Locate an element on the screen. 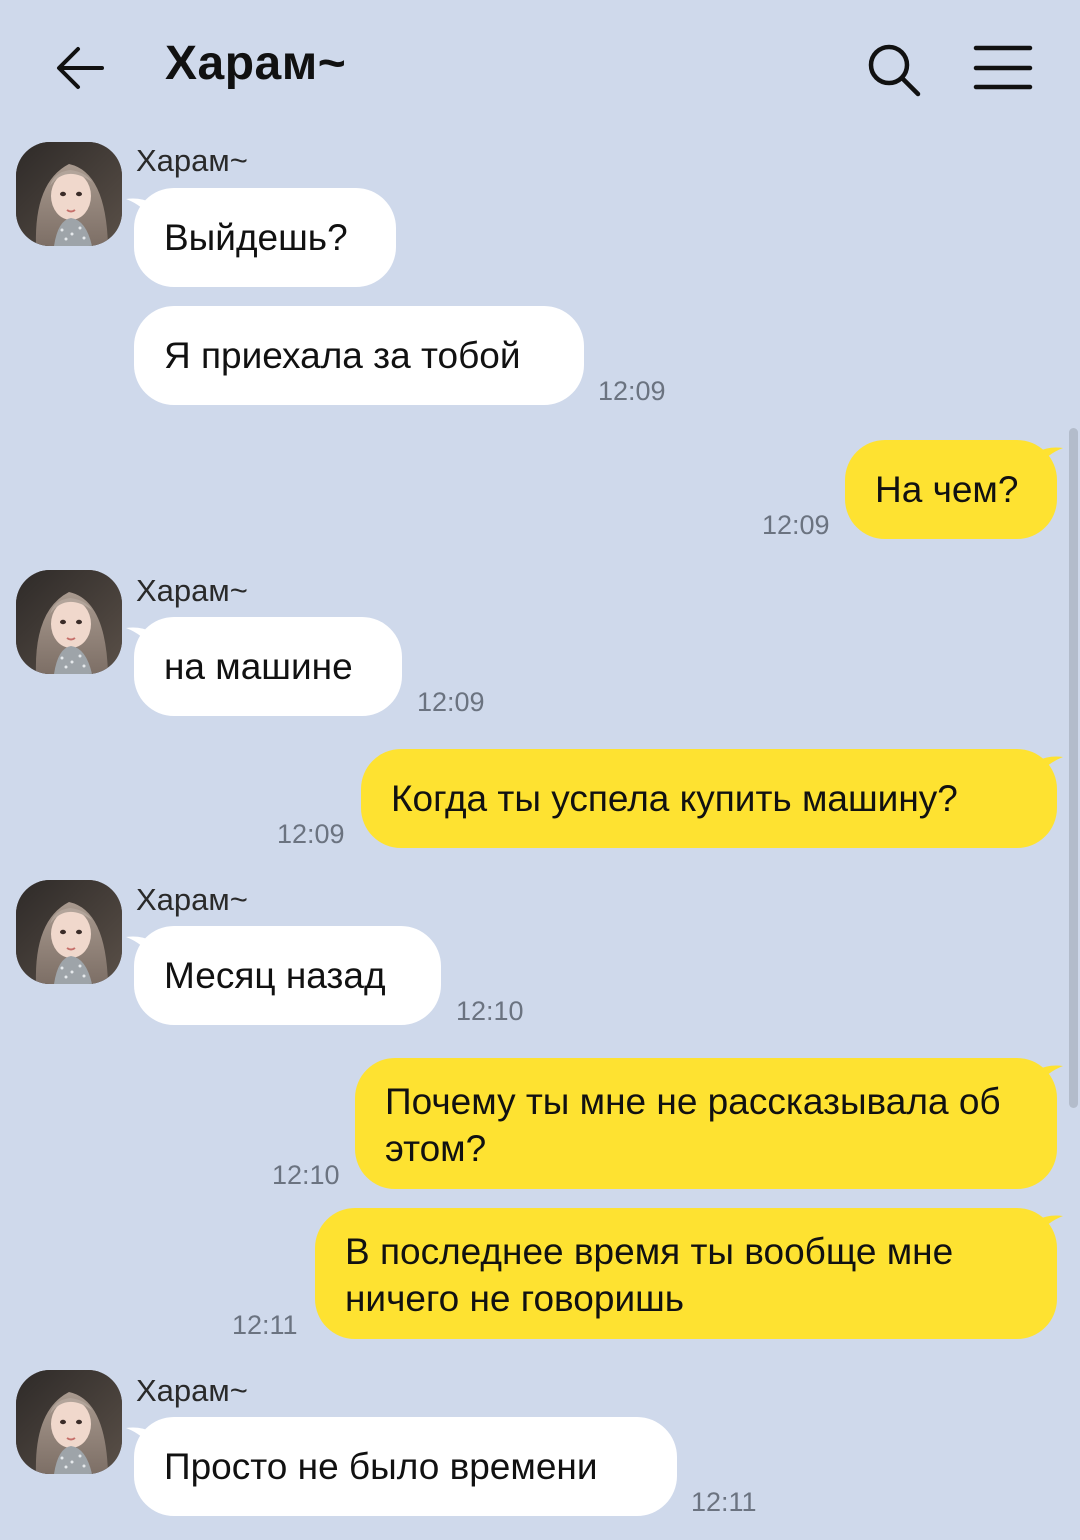 The width and height of the screenshot is (1080, 1540). message-text: Когда ты успела купить машину? is located at coordinates (674, 798).